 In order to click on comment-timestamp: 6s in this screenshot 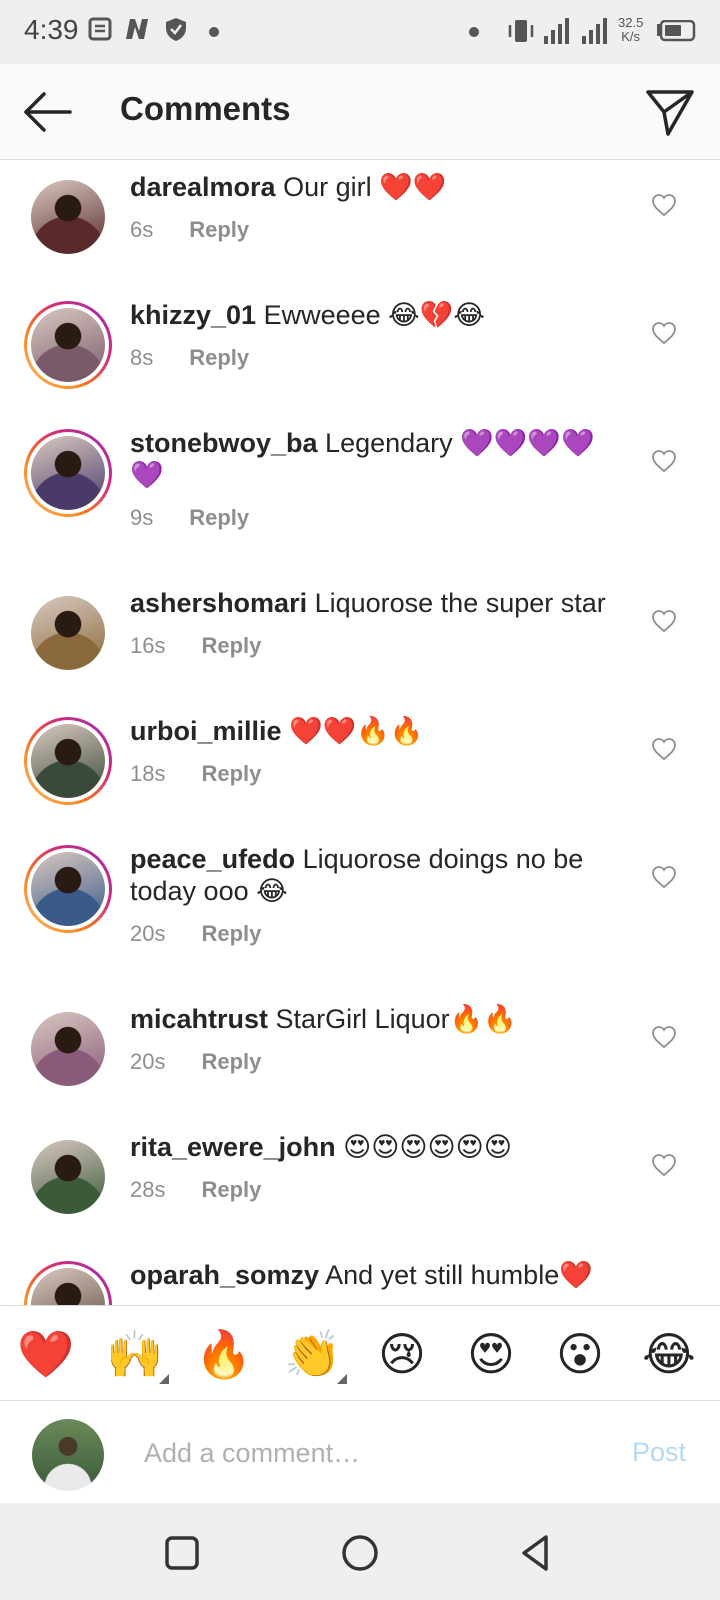, I will do `click(142, 229)`.